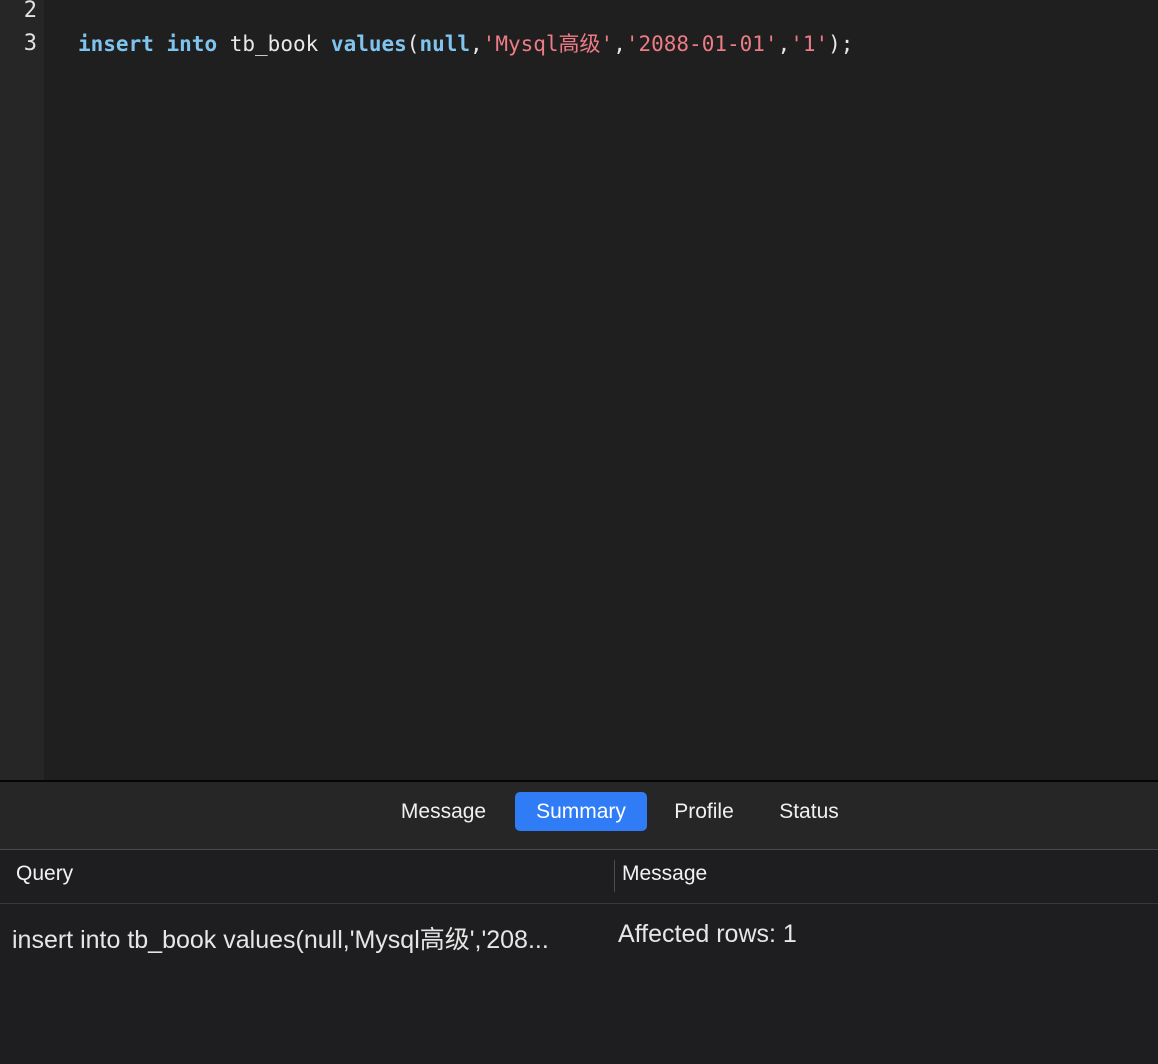 Image resolution: width=1158 pixels, height=1064 pixels. What do you see at coordinates (30, 11) in the screenshot?
I see `line-number: 2` at bounding box center [30, 11].